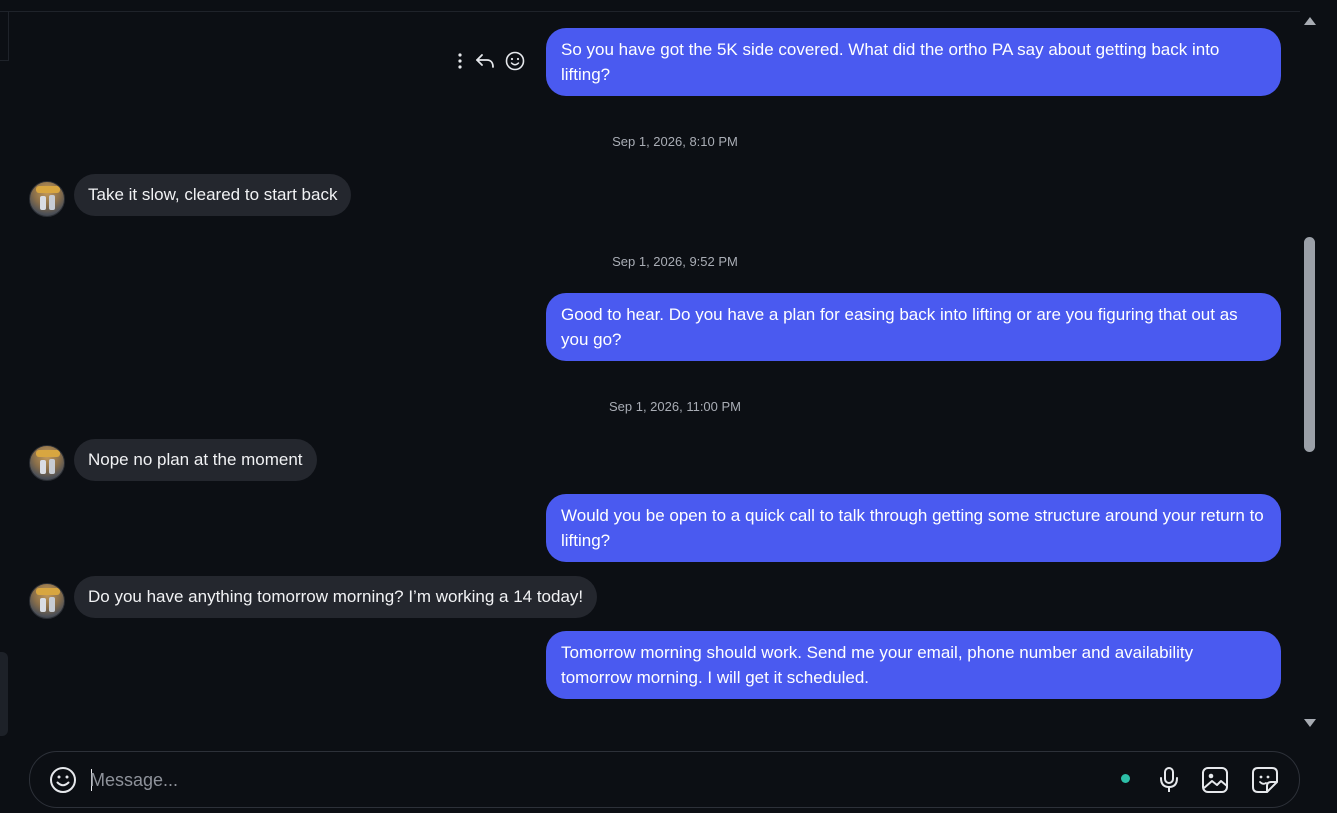 The height and width of the screenshot is (813, 1337). What do you see at coordinates (1310, 723) in the screenshot?
I see `scroll-down-arrow-icon` at bounding box center [1310, 723].